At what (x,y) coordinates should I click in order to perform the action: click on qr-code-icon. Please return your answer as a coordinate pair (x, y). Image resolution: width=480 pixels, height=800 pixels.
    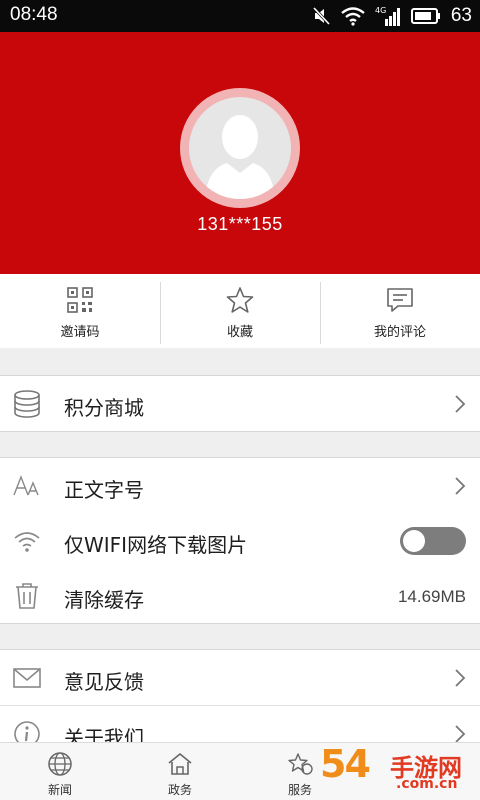
    Looking at the image, I should click on (80, 300).